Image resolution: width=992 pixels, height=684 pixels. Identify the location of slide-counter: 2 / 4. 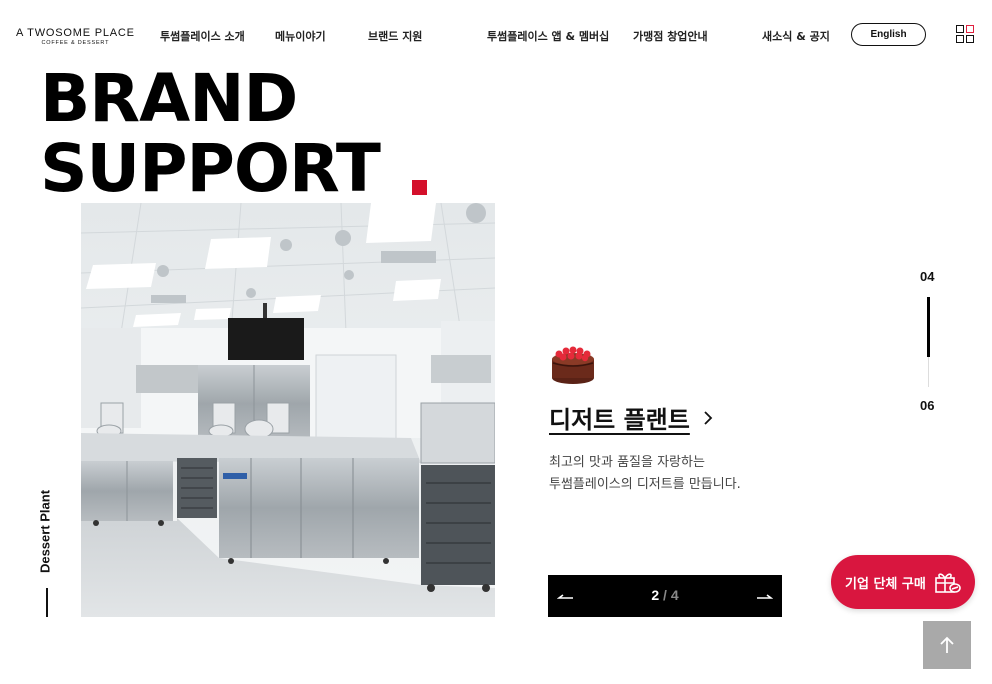
(665, 595).